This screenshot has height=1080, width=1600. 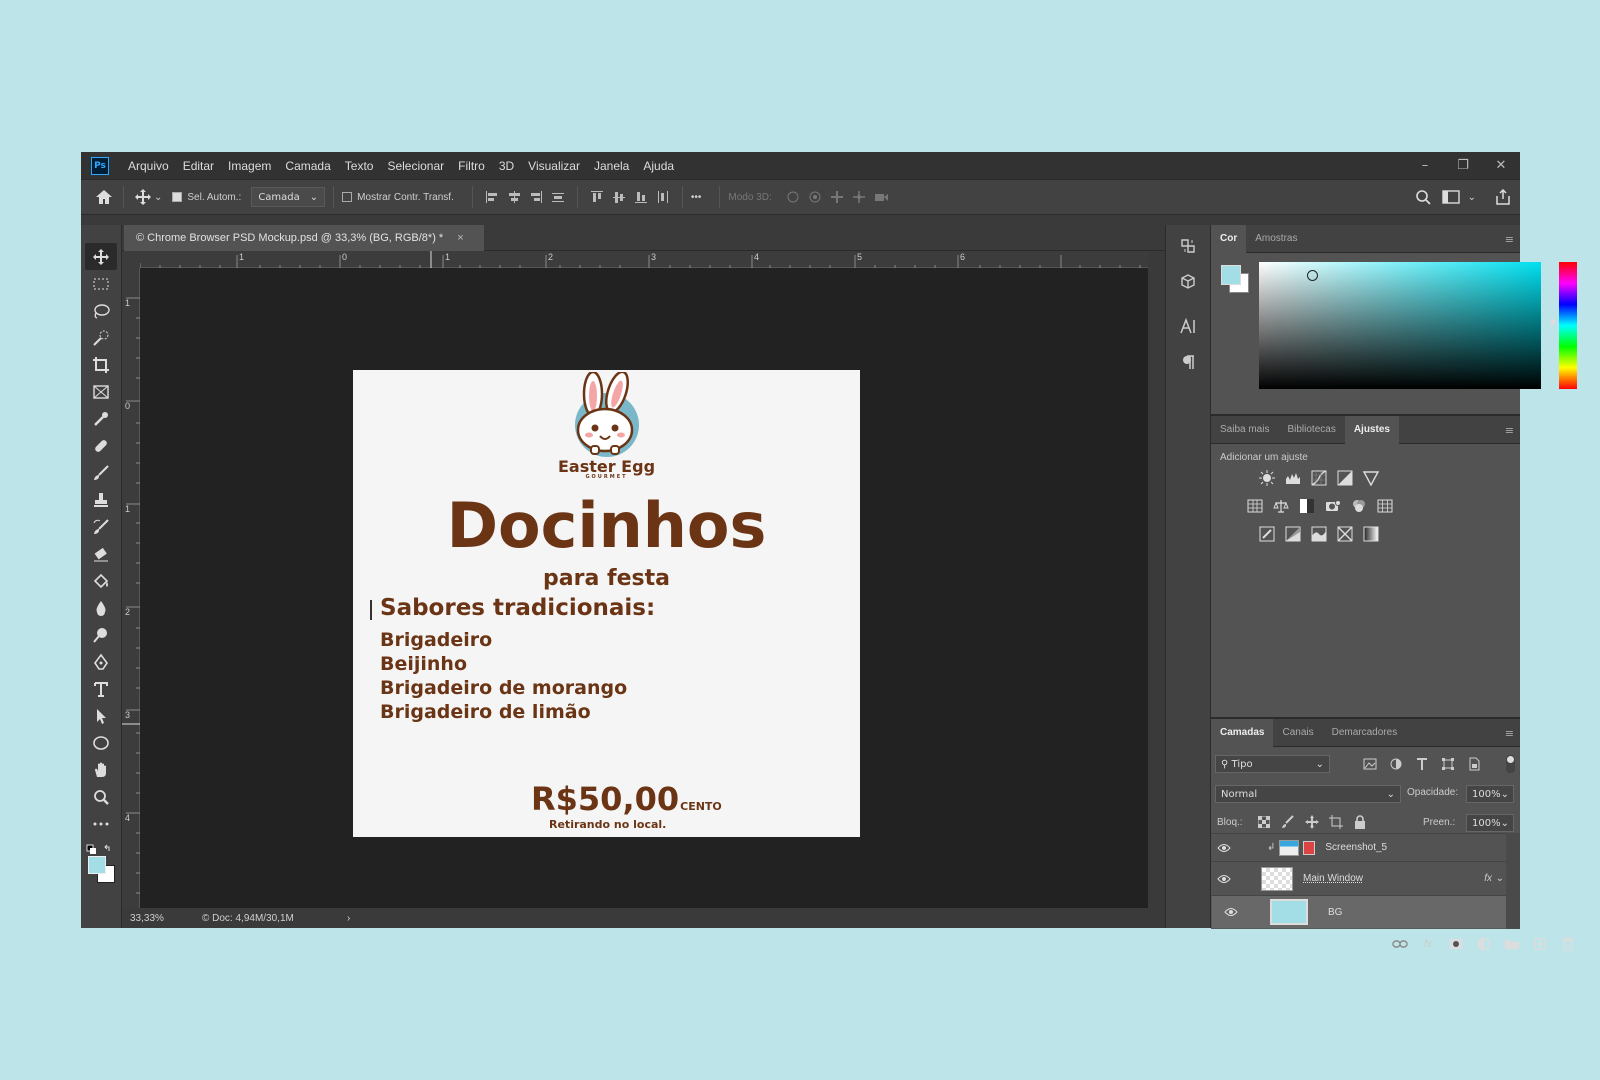 I want to click on new-group-icon, so click(x=1512, y=944).